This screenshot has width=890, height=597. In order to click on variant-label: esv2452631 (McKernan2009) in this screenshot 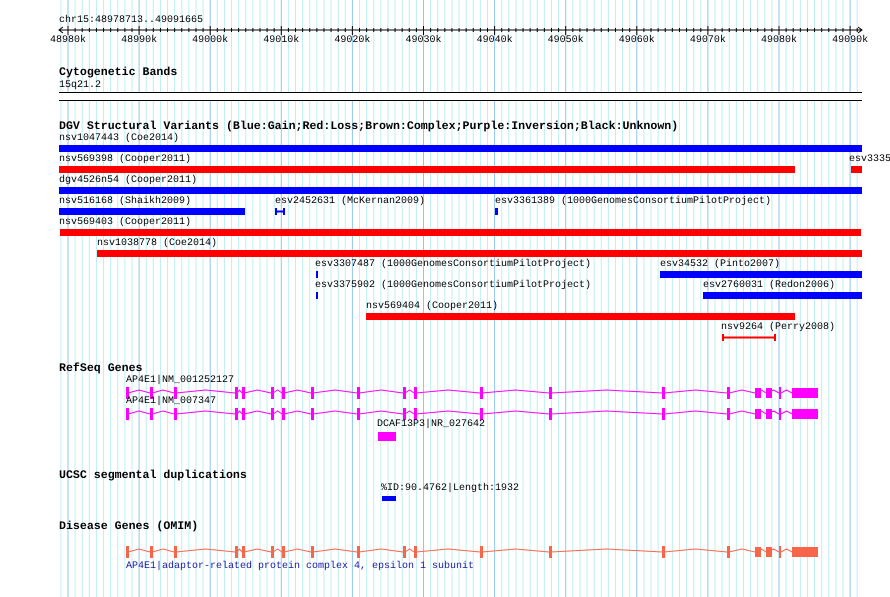, I will do `click(350, 202)`.